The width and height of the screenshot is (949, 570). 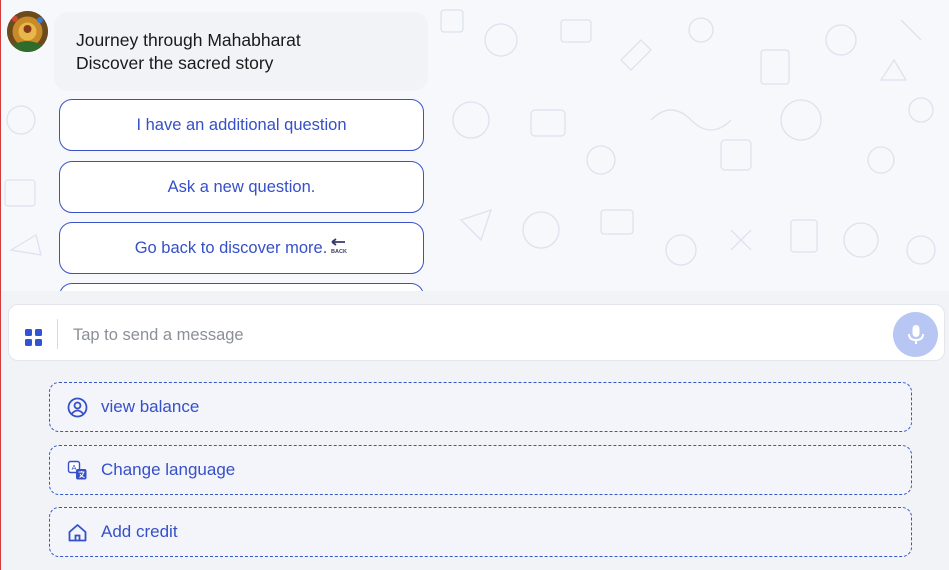 I want to click on svg-text: A, so click(x=73, y=467).